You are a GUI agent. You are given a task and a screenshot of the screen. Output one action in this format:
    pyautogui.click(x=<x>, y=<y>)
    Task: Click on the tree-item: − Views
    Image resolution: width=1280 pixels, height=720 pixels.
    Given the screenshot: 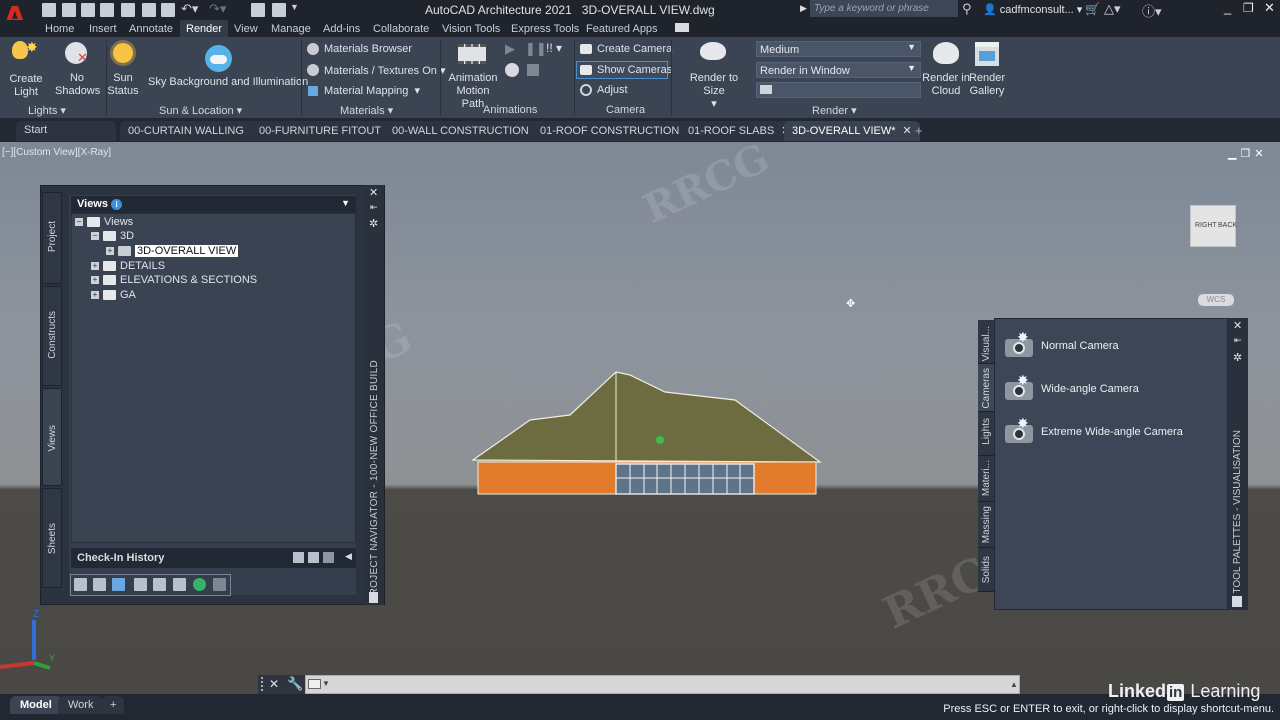 What is the action you would take?
    pyautogui.click(x=104, y=222)
    